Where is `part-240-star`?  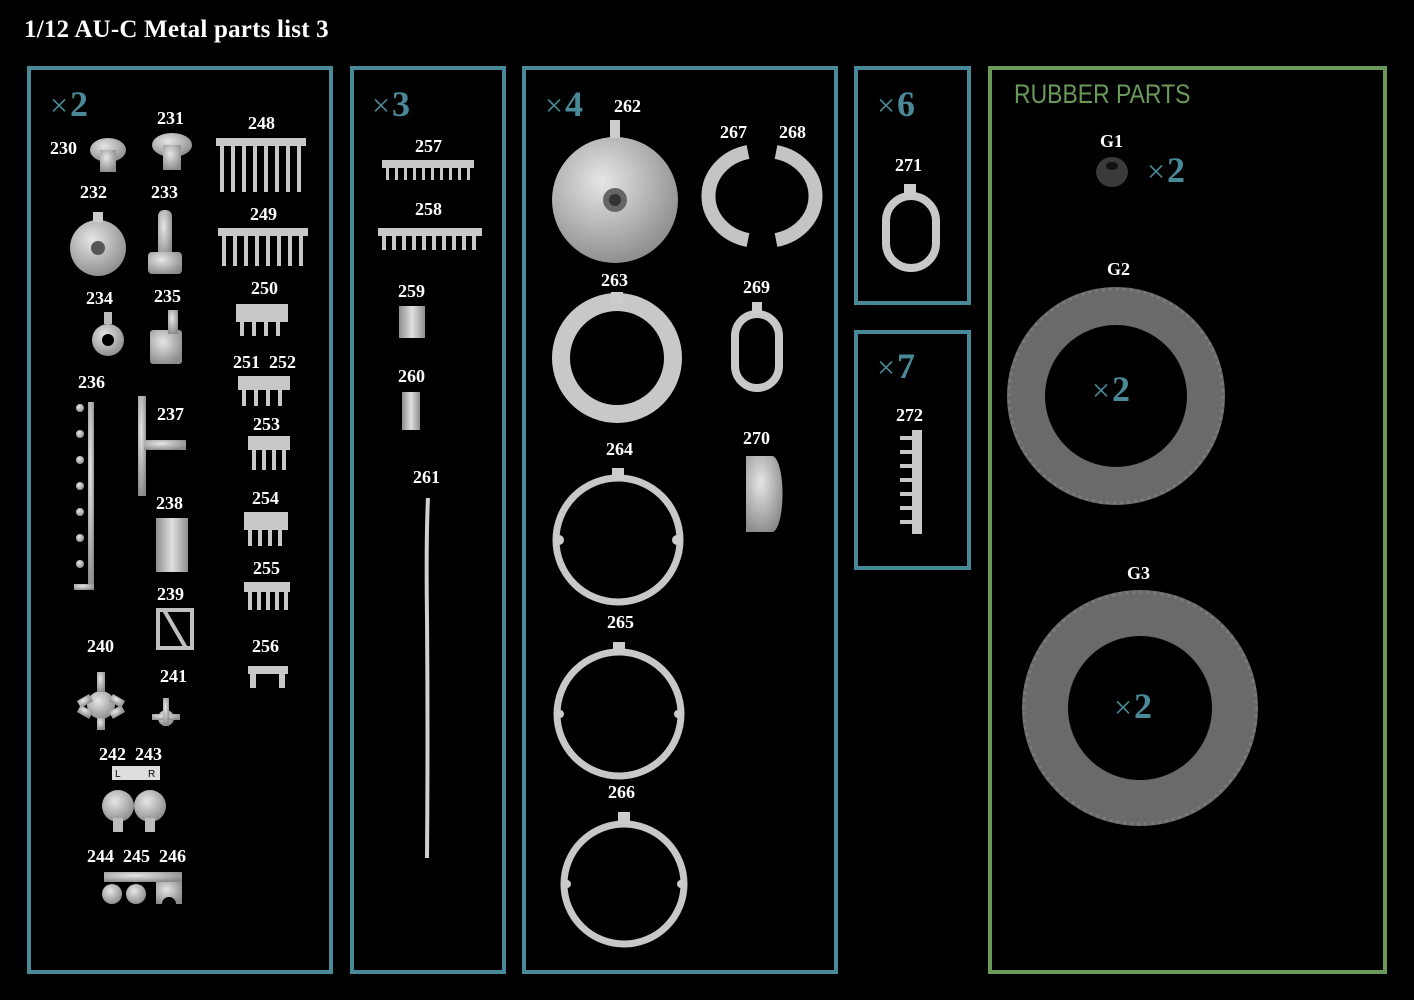 part-240-star is located at coordinates (101, 701).